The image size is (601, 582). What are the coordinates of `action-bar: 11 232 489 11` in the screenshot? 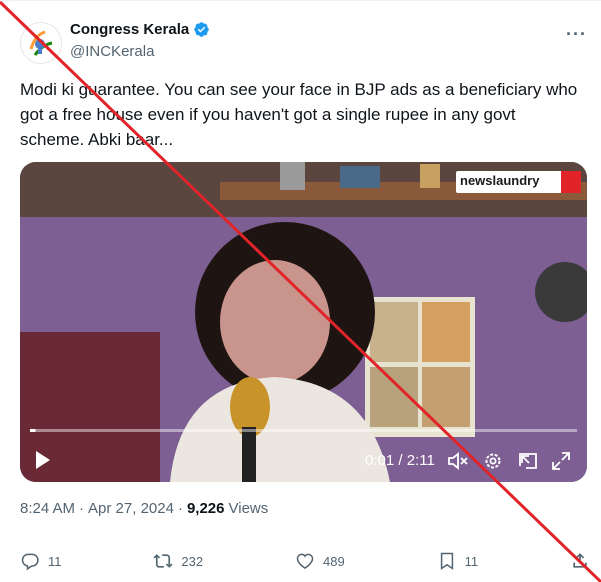 It's located at (305, 561).